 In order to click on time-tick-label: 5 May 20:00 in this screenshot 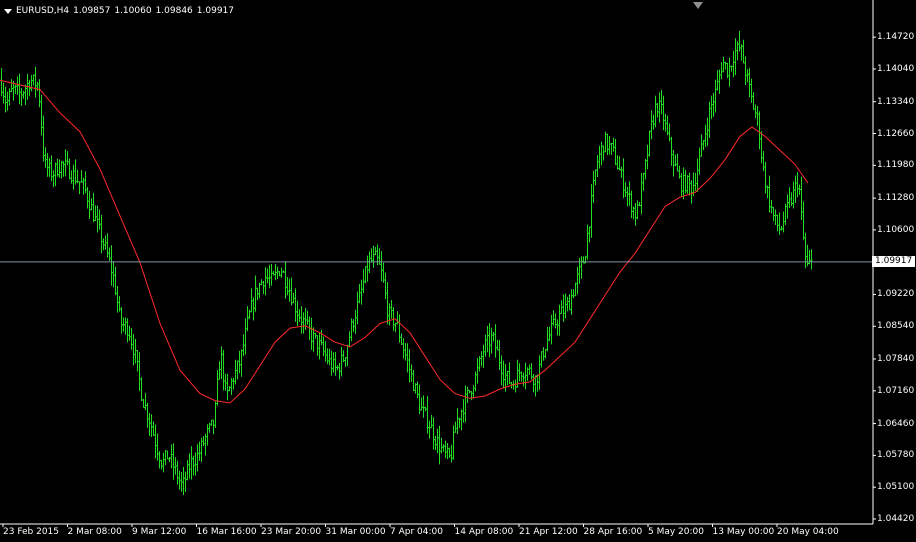, I will do `click(676, 532)`.